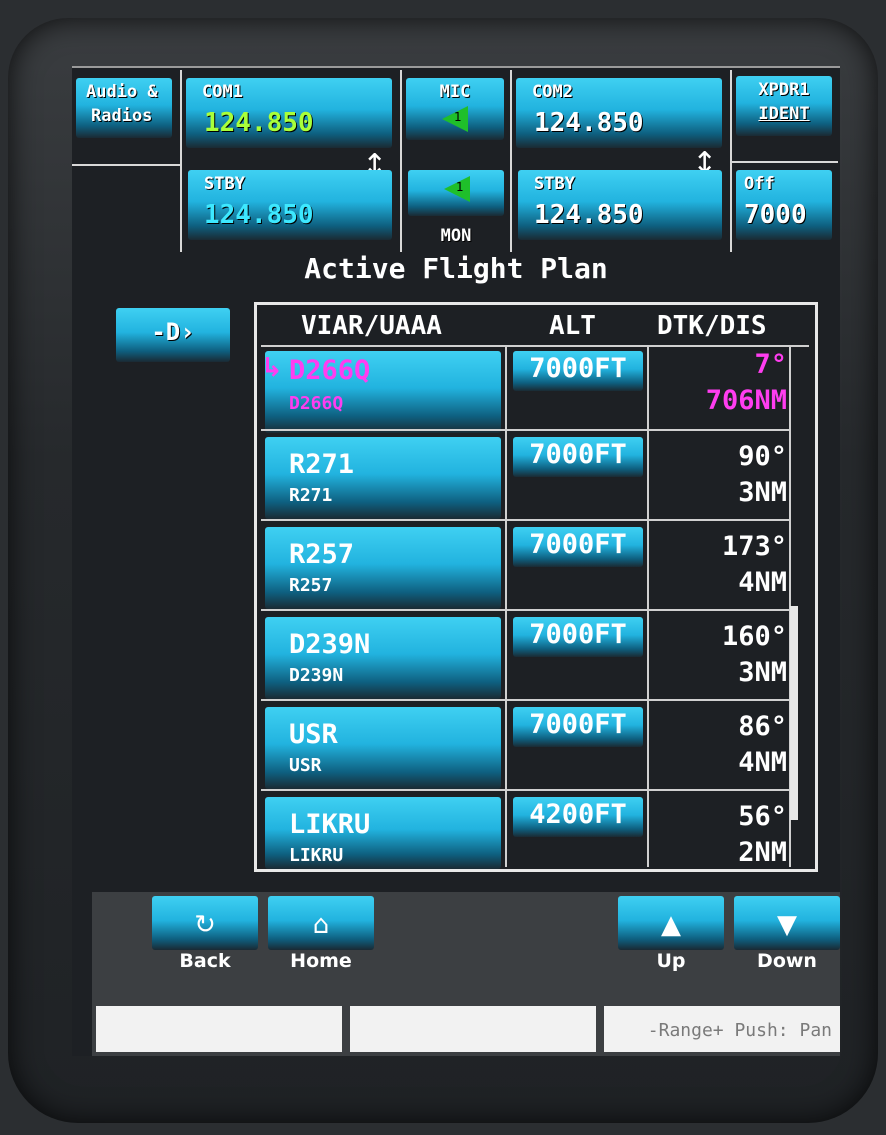 Image resolution: width=886 pixels, height=1135 pixels. Describe the element at coordinates (784, 162) in the screenshot. I see `divider-xpdr` at that location.